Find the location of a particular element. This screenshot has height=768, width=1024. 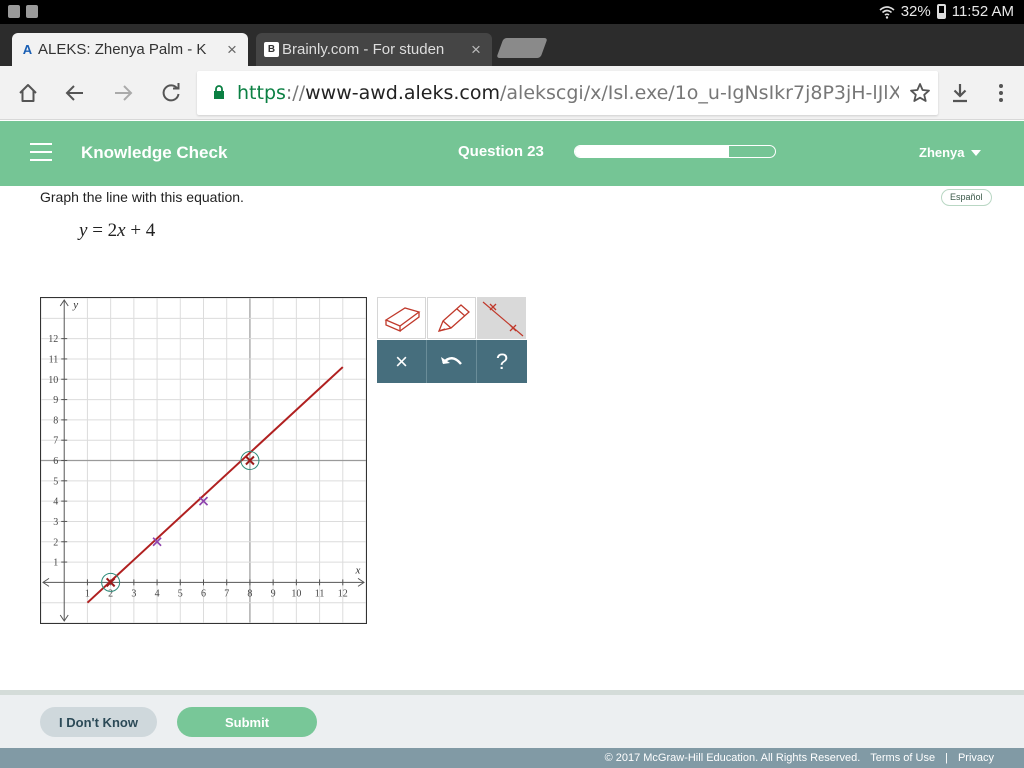

submit-button: Submit is located at coordinates (247, 722).